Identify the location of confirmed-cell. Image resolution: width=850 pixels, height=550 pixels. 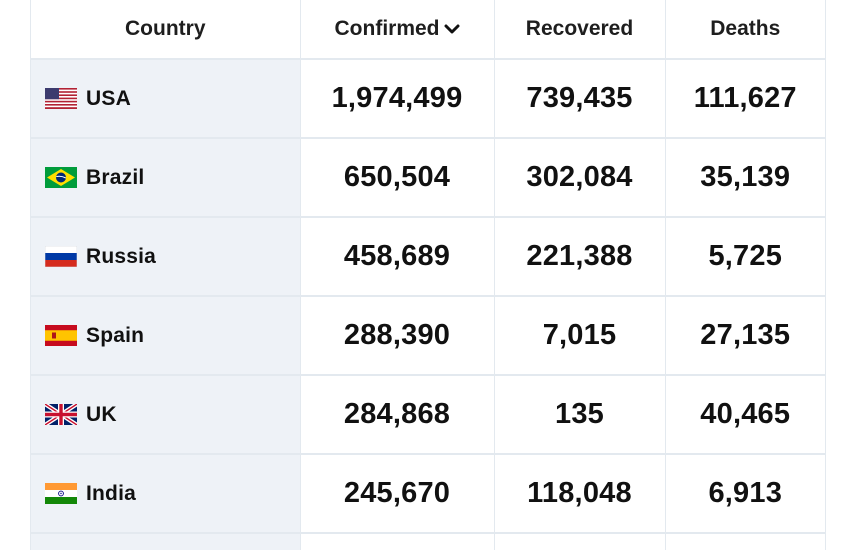
(397, 541).